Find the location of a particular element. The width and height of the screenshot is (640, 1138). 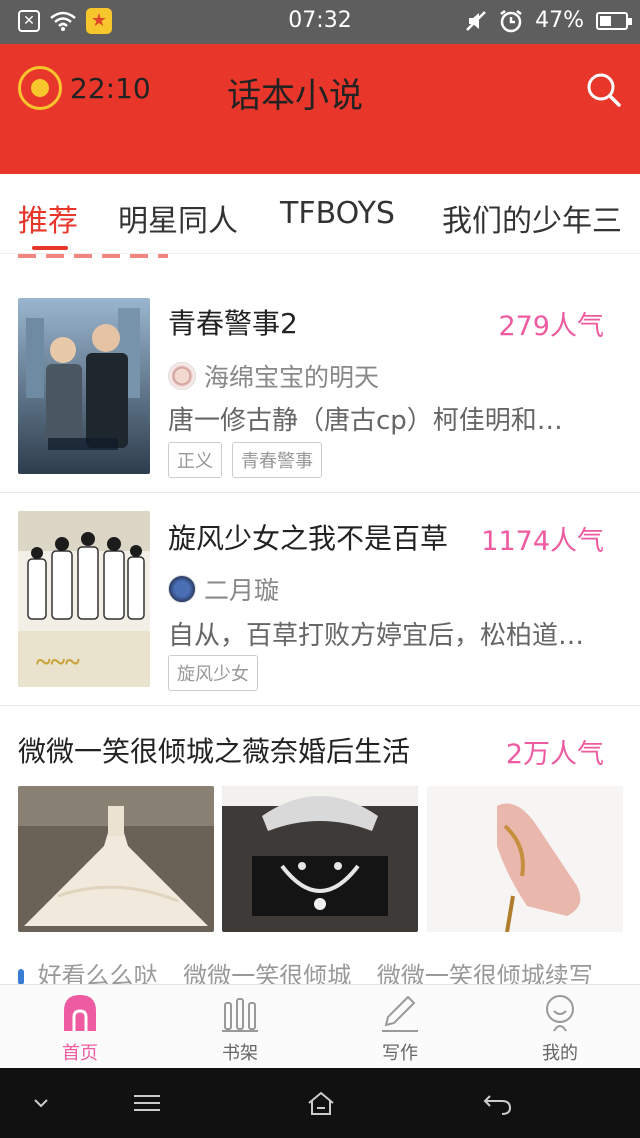

status-bar: ✕ ★ 07:32 47% is located at coordinates (320, 22).